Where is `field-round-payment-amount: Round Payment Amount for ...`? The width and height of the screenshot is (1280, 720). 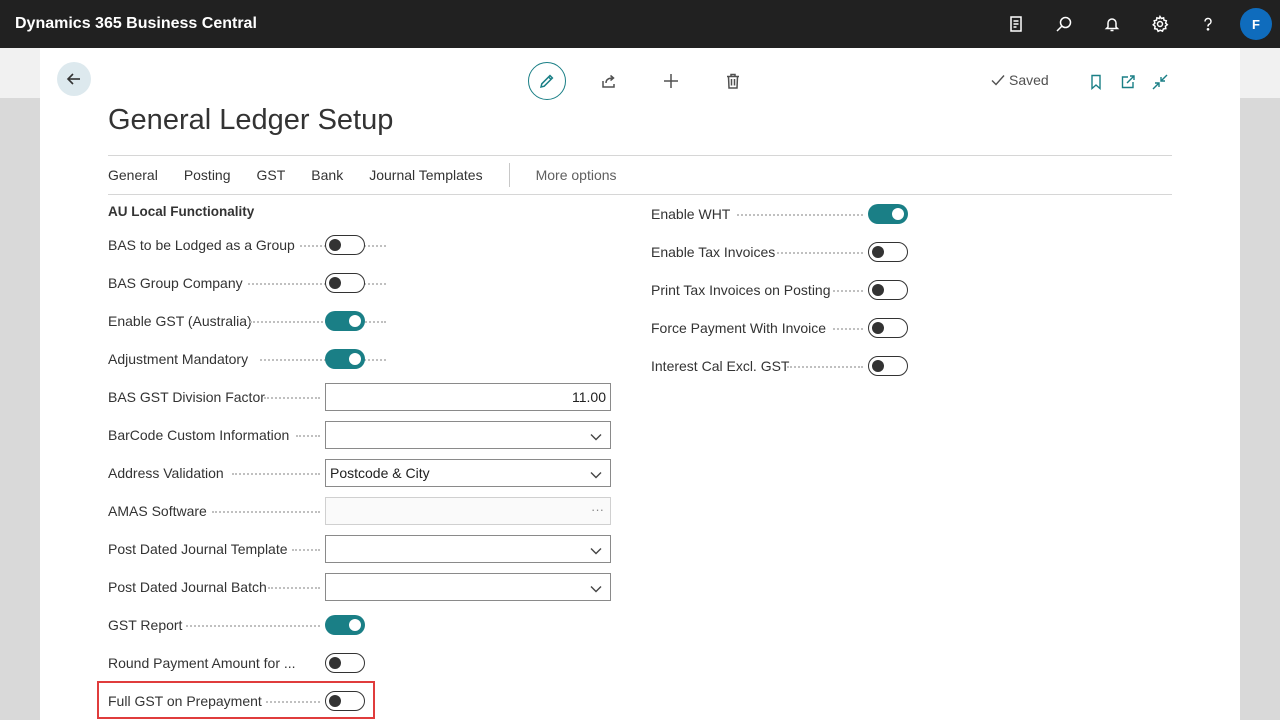
field-round-payment-amount: Round Payment Amount for ... is located at coordinates (358, 663).